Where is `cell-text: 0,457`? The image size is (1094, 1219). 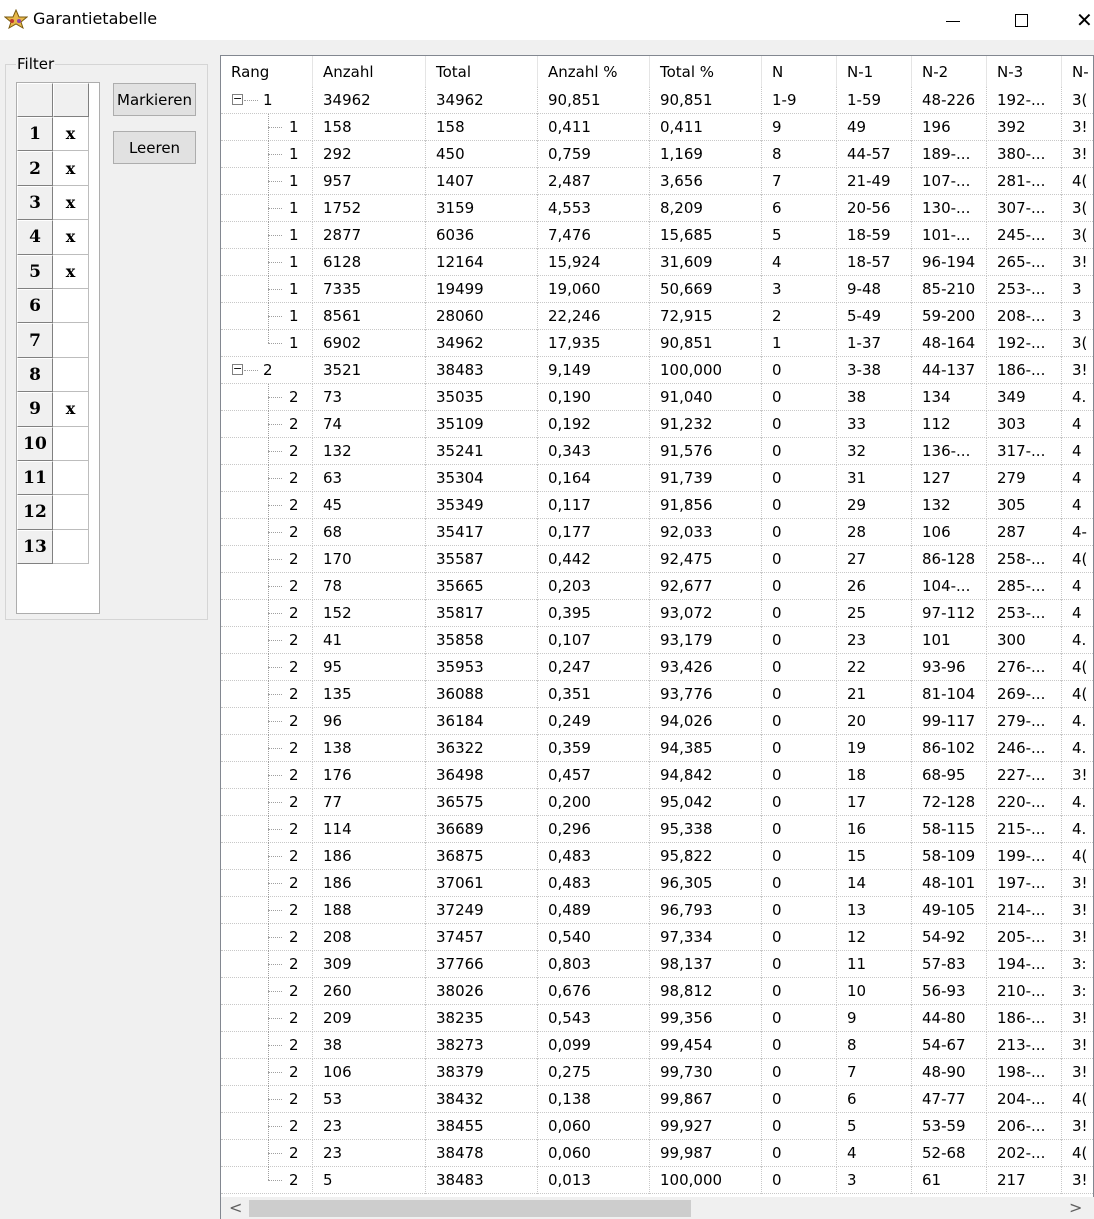 cell-text: 0,457 is located at coordinates (569, 775).